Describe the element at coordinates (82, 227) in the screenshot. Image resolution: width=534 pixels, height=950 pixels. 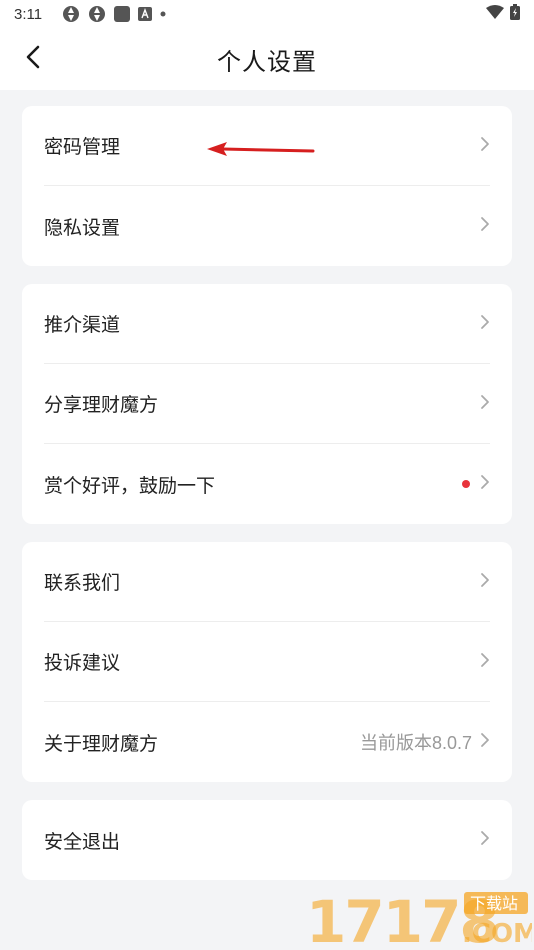
I see `row-label: 隐私设置` at that location.